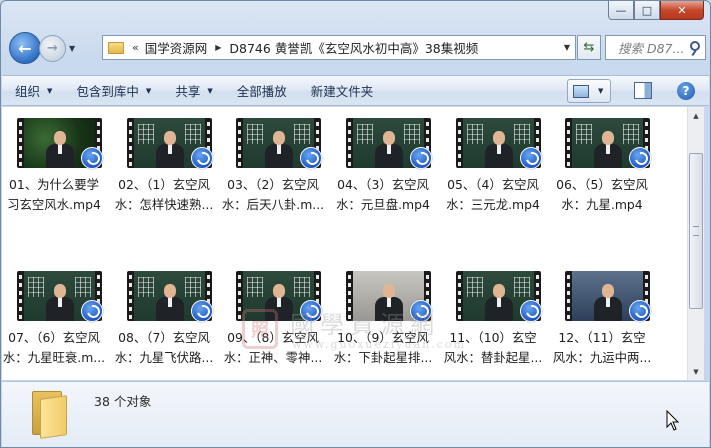  Describe the element at coordinates (54, 184) in the screenshot. I see `file-name-line: 01、为什么要学` at that location.